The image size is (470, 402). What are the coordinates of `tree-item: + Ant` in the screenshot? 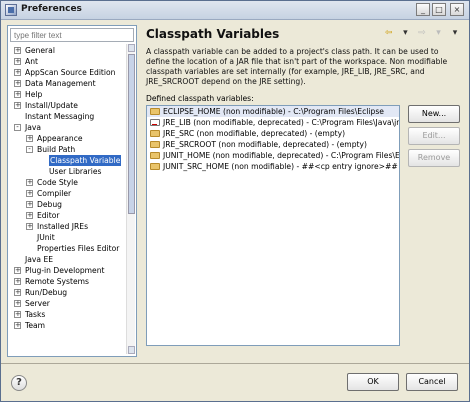 It's located at (68, 61).